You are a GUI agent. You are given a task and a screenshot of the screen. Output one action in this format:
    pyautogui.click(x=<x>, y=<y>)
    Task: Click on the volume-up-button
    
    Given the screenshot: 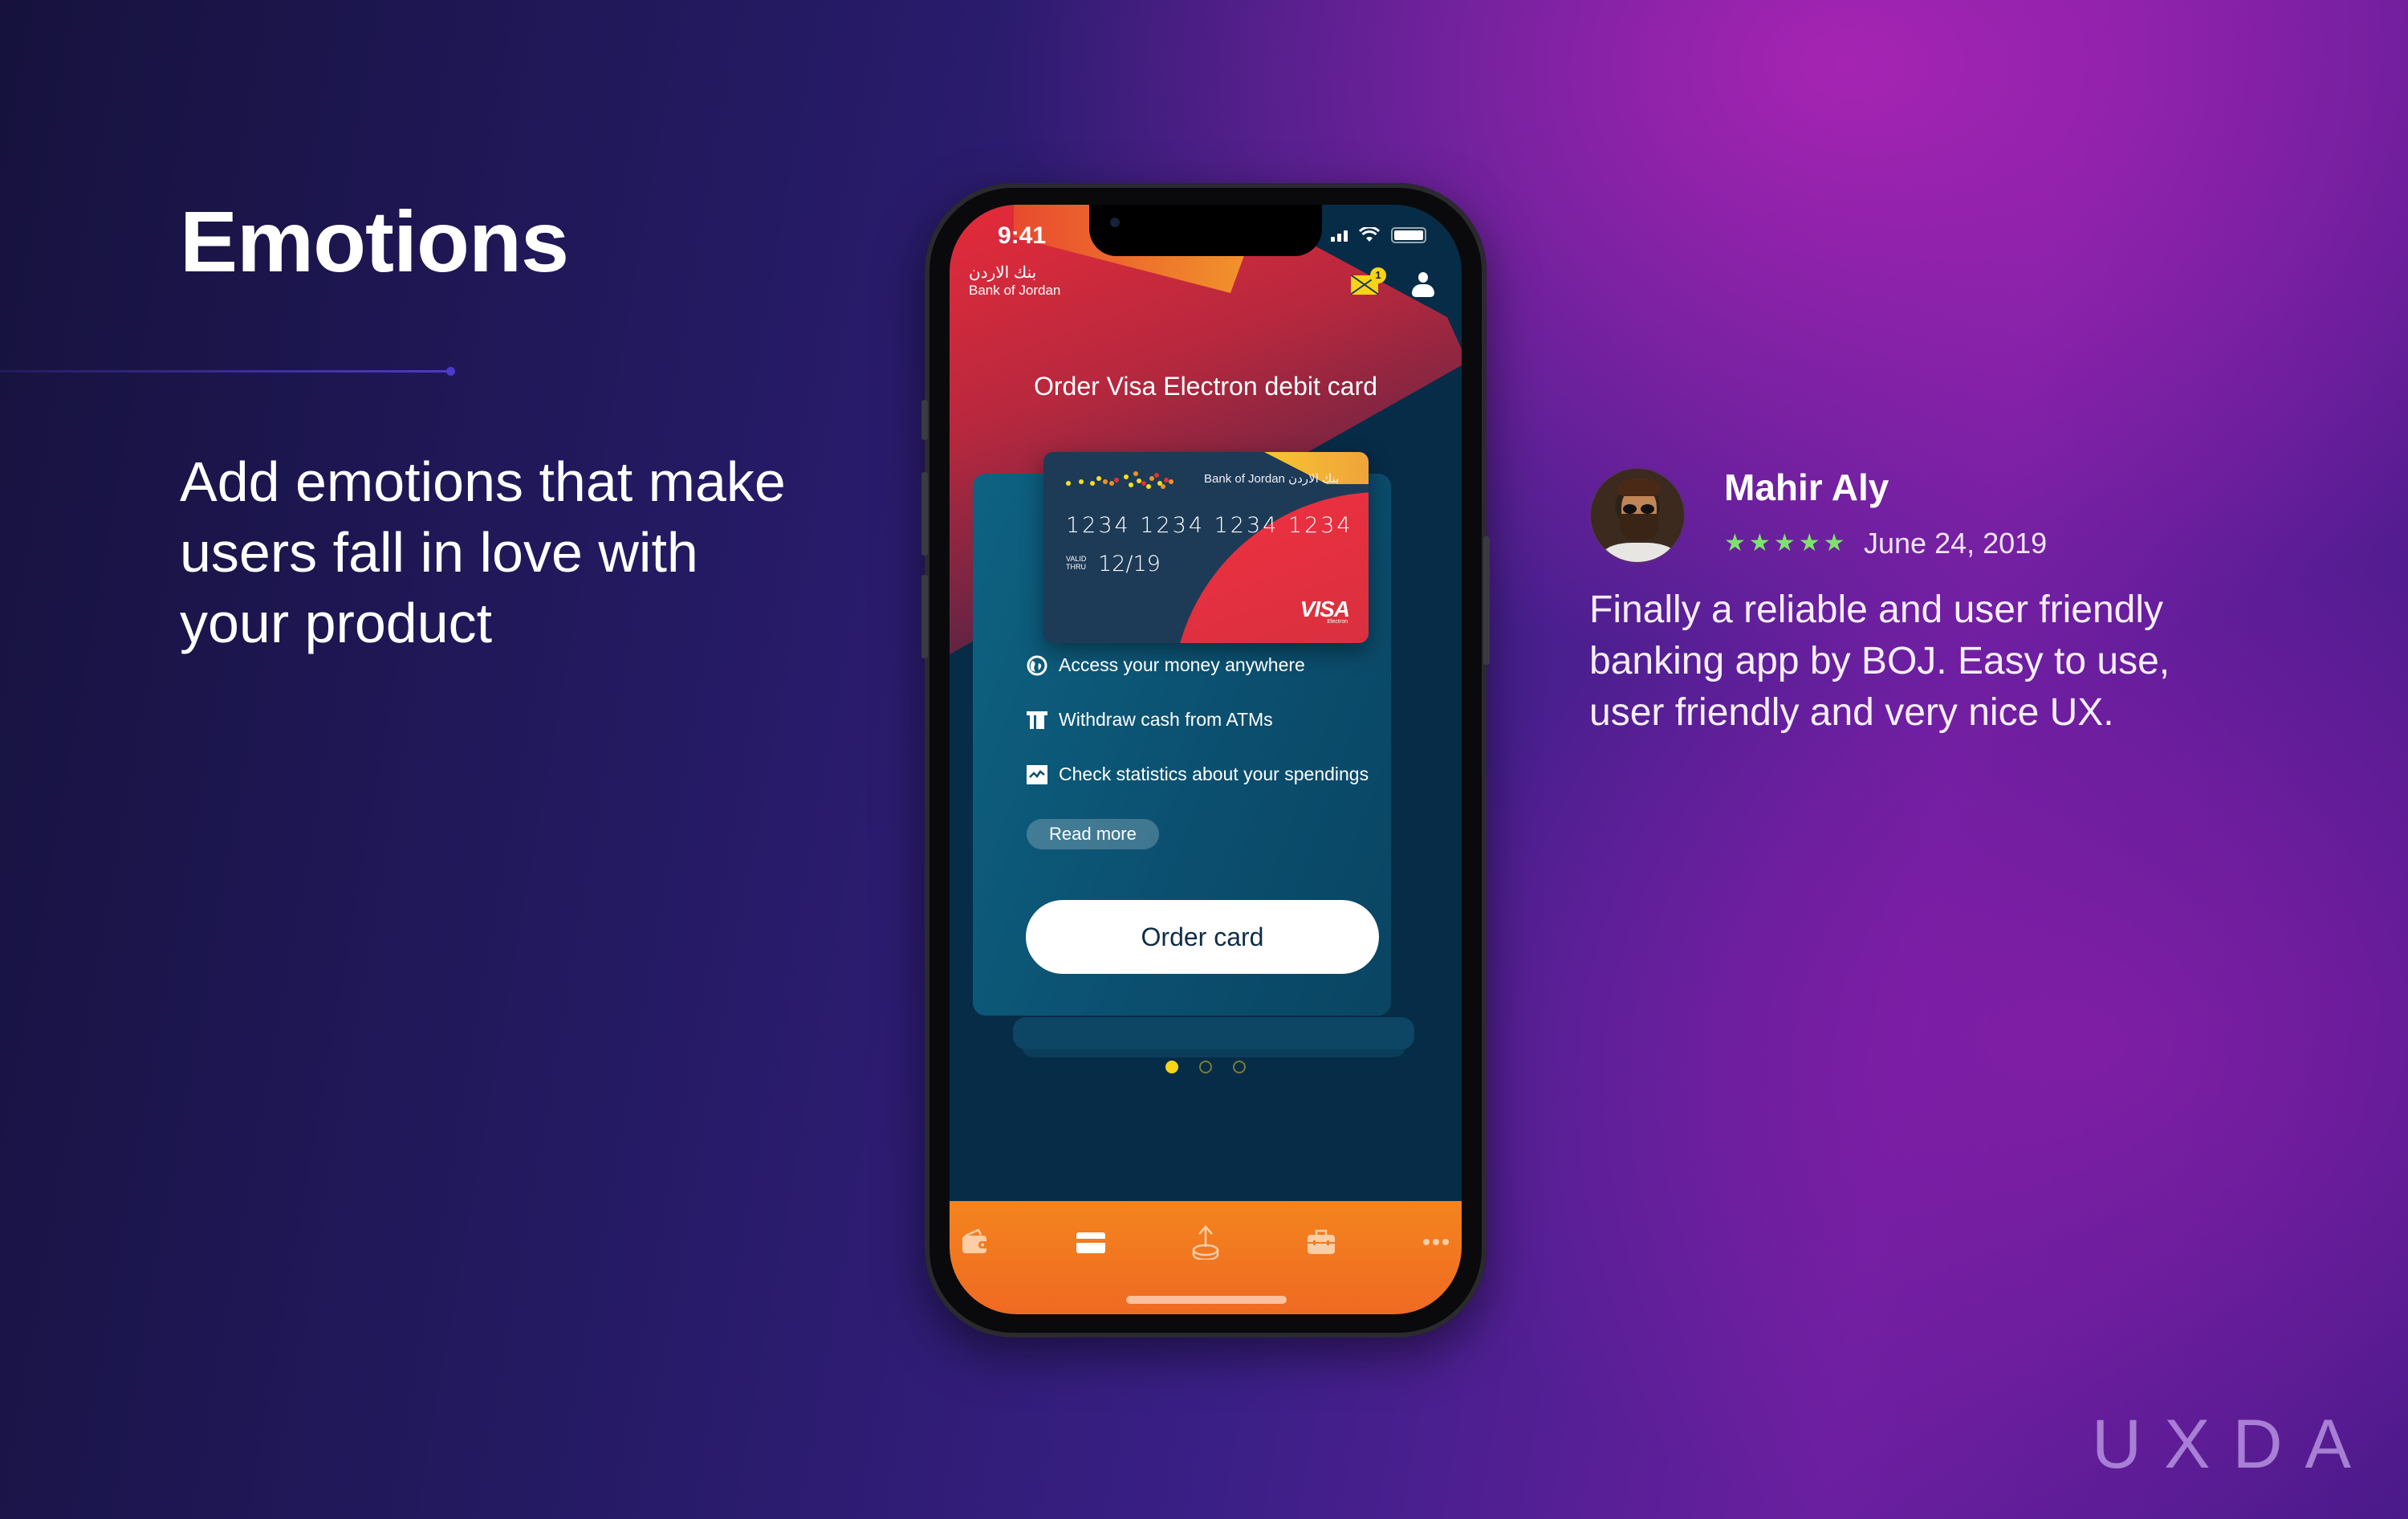 What is the action you would take?
    pyautogui.click(x=925, y=514)
    